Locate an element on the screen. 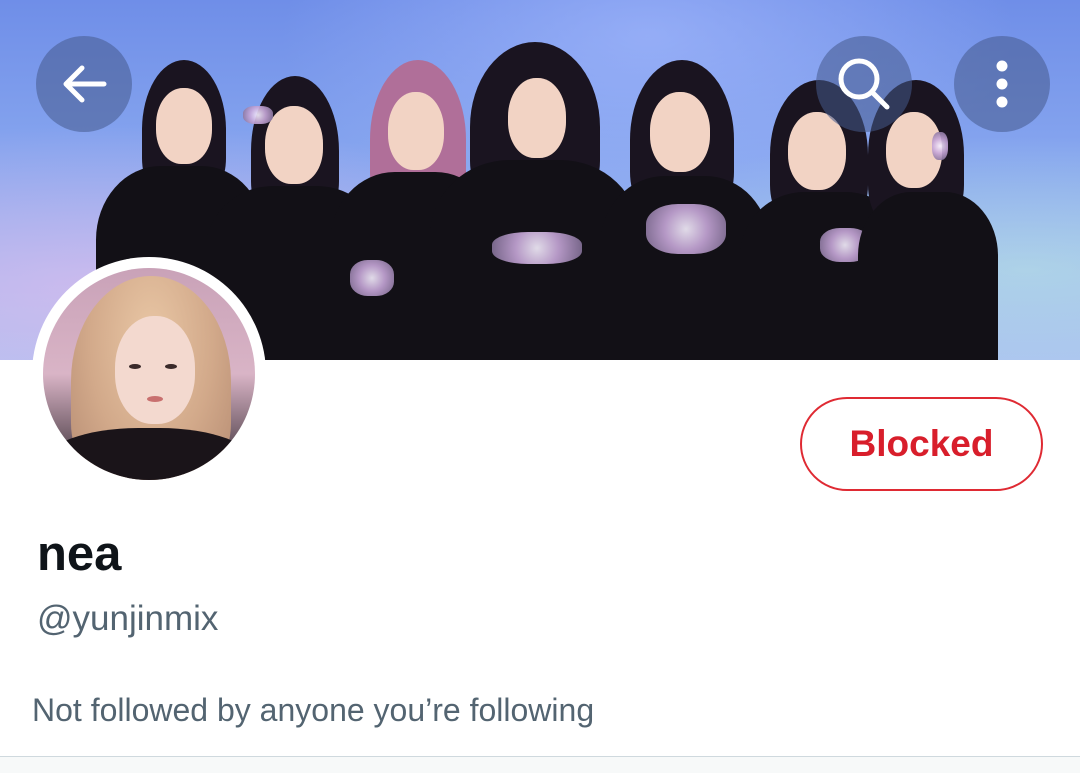 The image size is (1080, 773). search-button is located at coordinates (864, 84).